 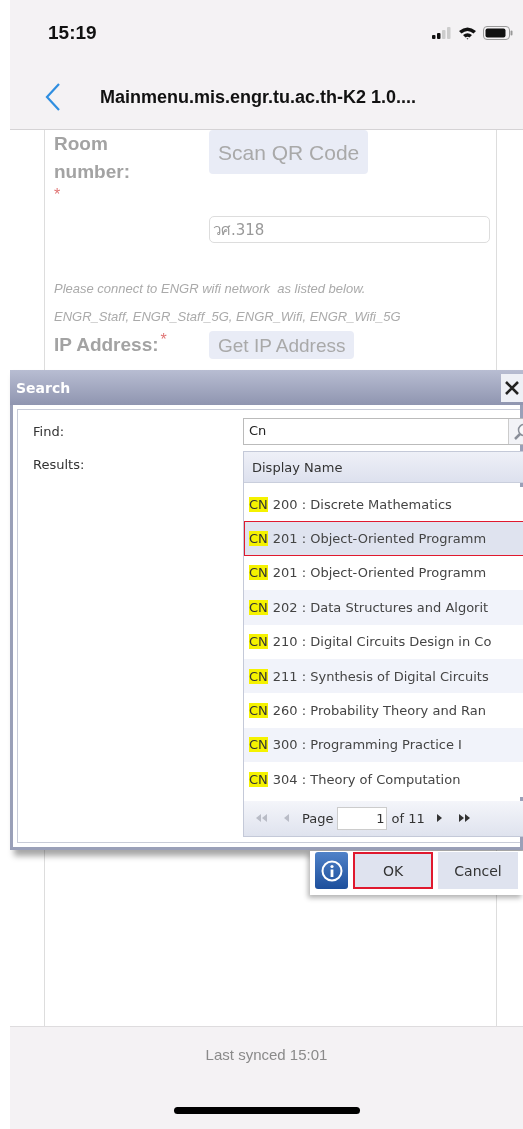 What do you see at coordinates (92, 158) in the screenshot?
I see `field-label: Room number:` at bounding box center [92, 158].